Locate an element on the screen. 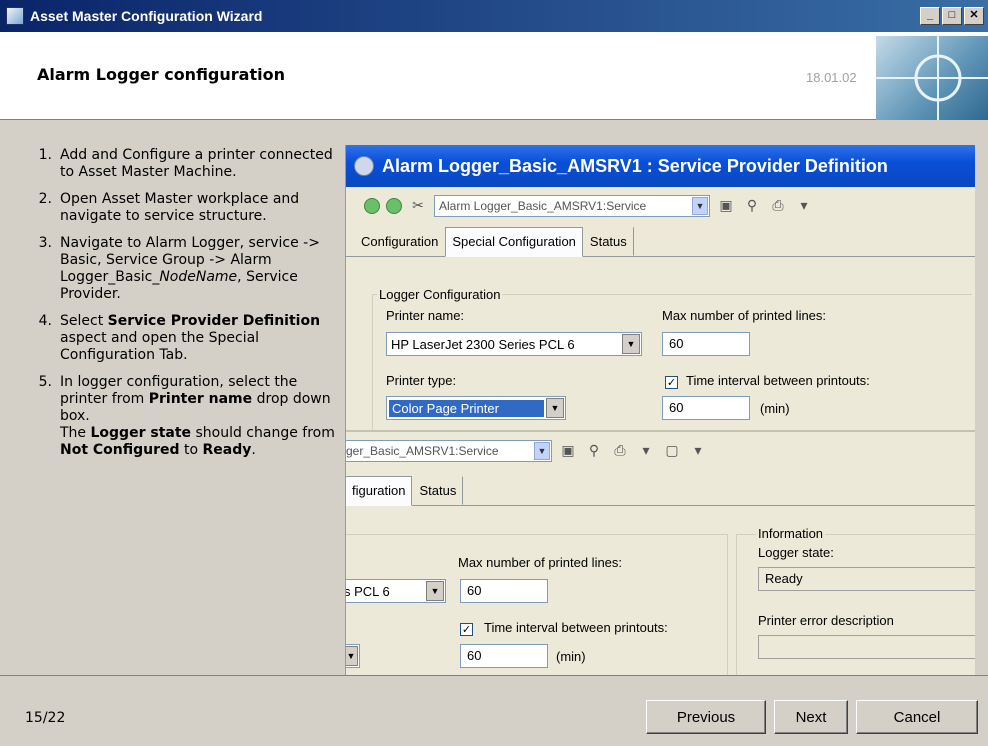  logger-state-label: Logger state: is located at coordinates (796, 552).